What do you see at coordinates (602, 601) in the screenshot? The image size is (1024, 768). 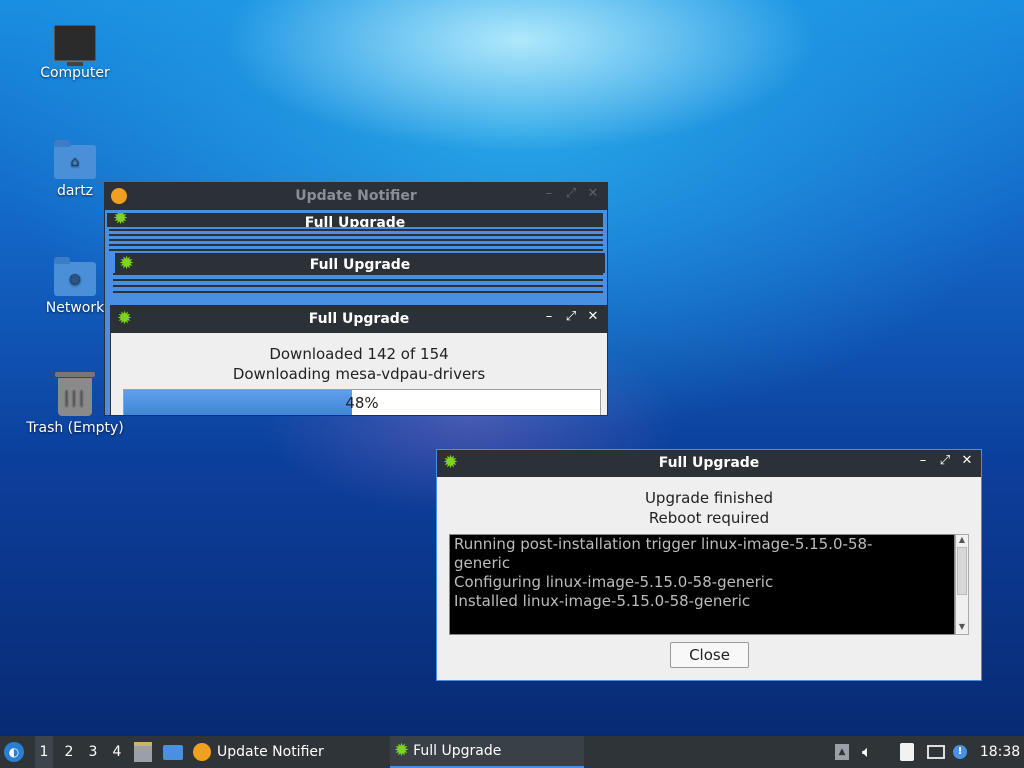 I see `log-line: Installed linux-image-5.15.0-58-generic` at bounding box center [602, 601].